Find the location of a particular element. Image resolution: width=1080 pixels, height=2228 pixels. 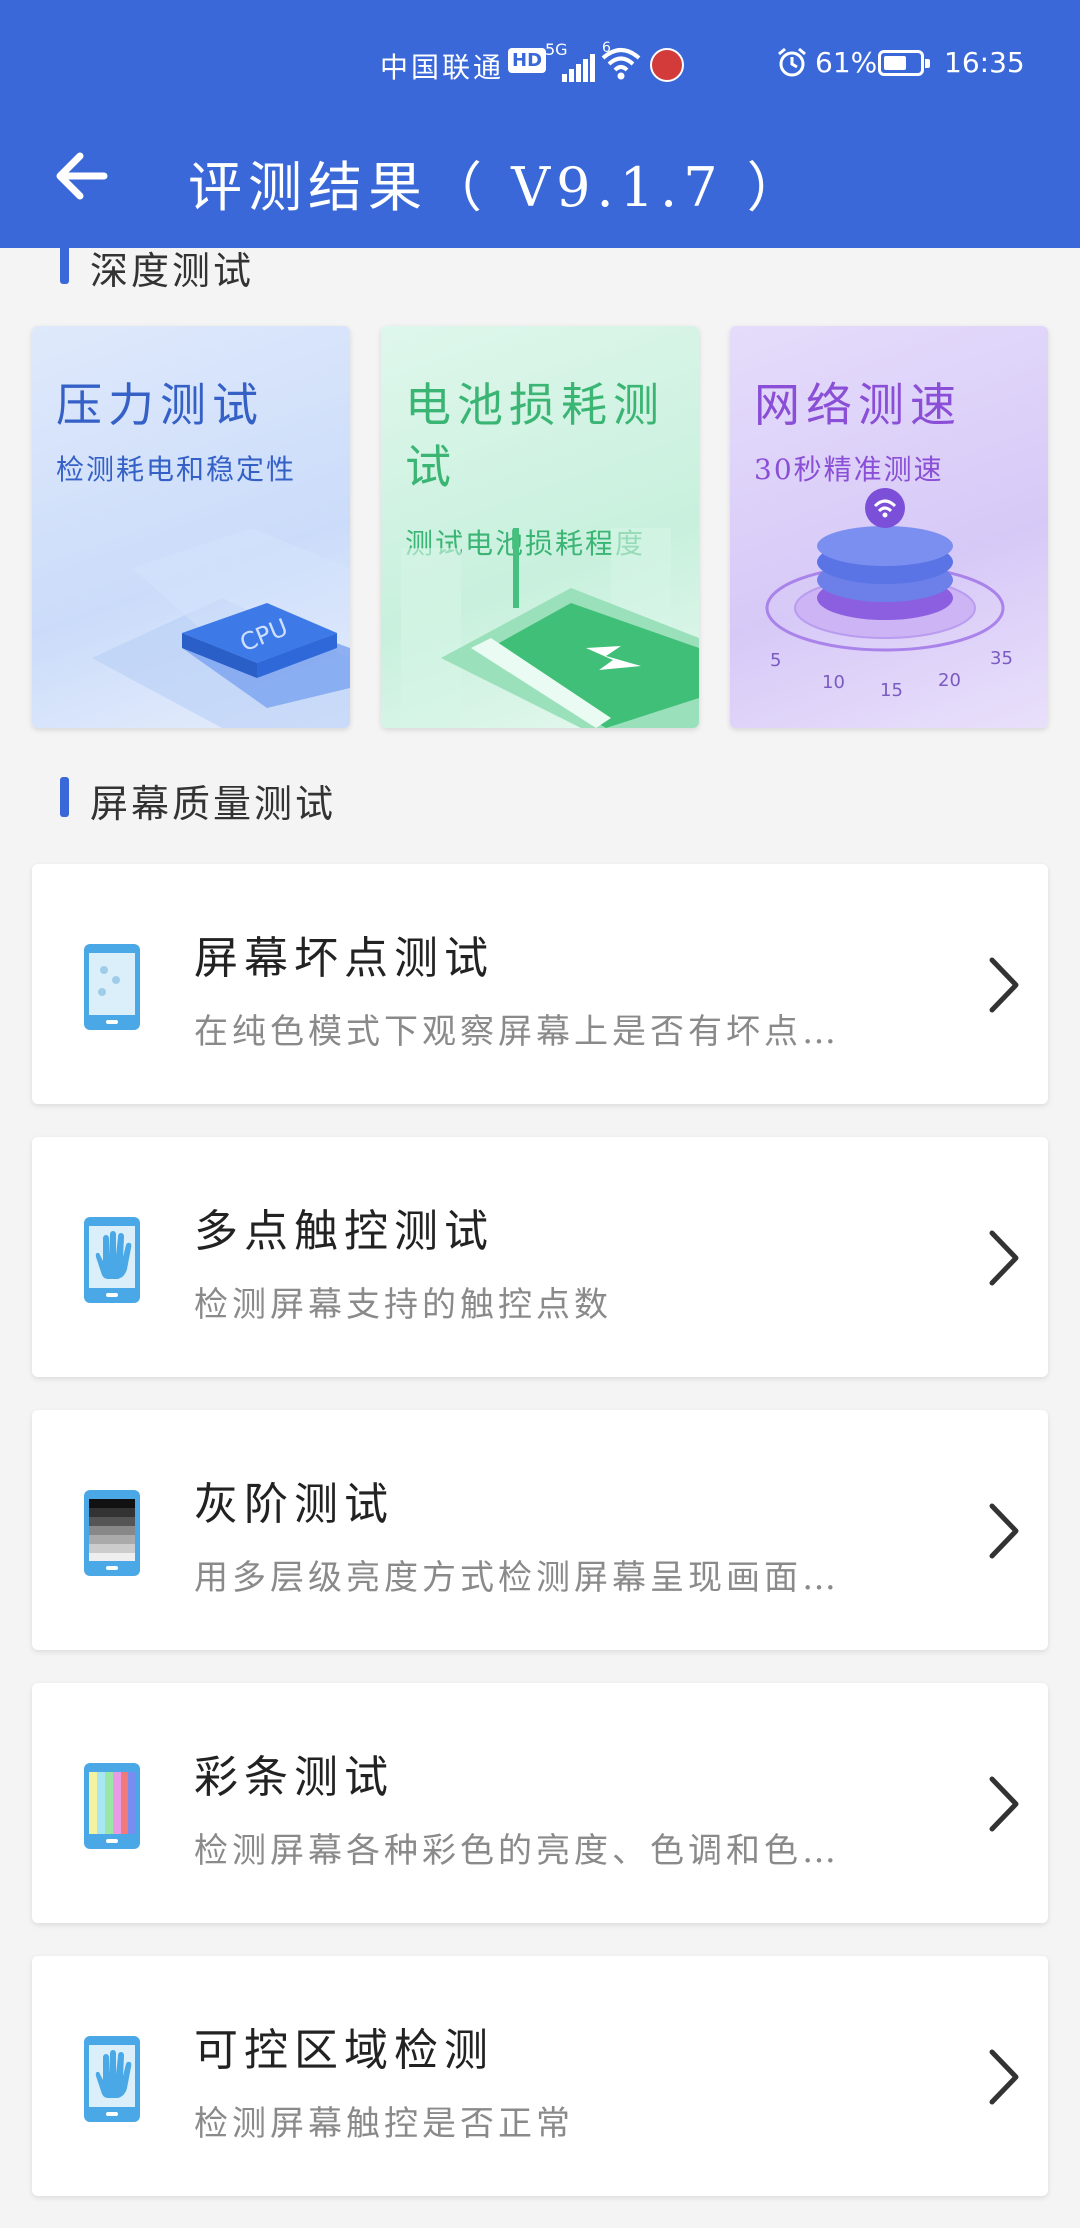

item-title: 彩条测试 is located at coordinates (294, 1777).